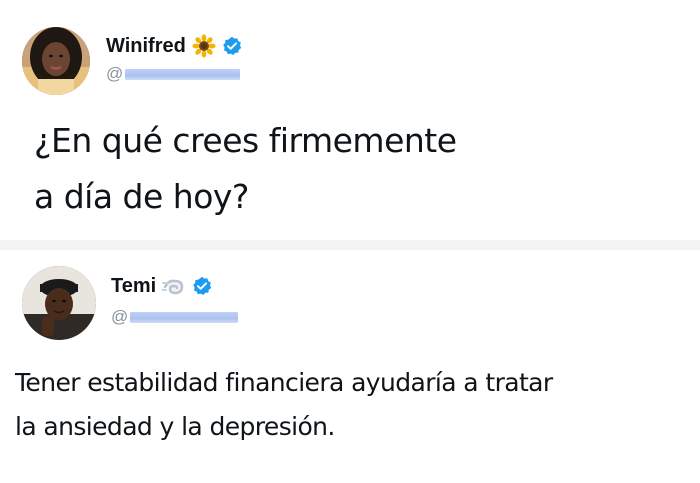  Describe the element at coordinates (141, 196) in the screenshot. I see `tweet-text-line: a día de hoy?` at that location.